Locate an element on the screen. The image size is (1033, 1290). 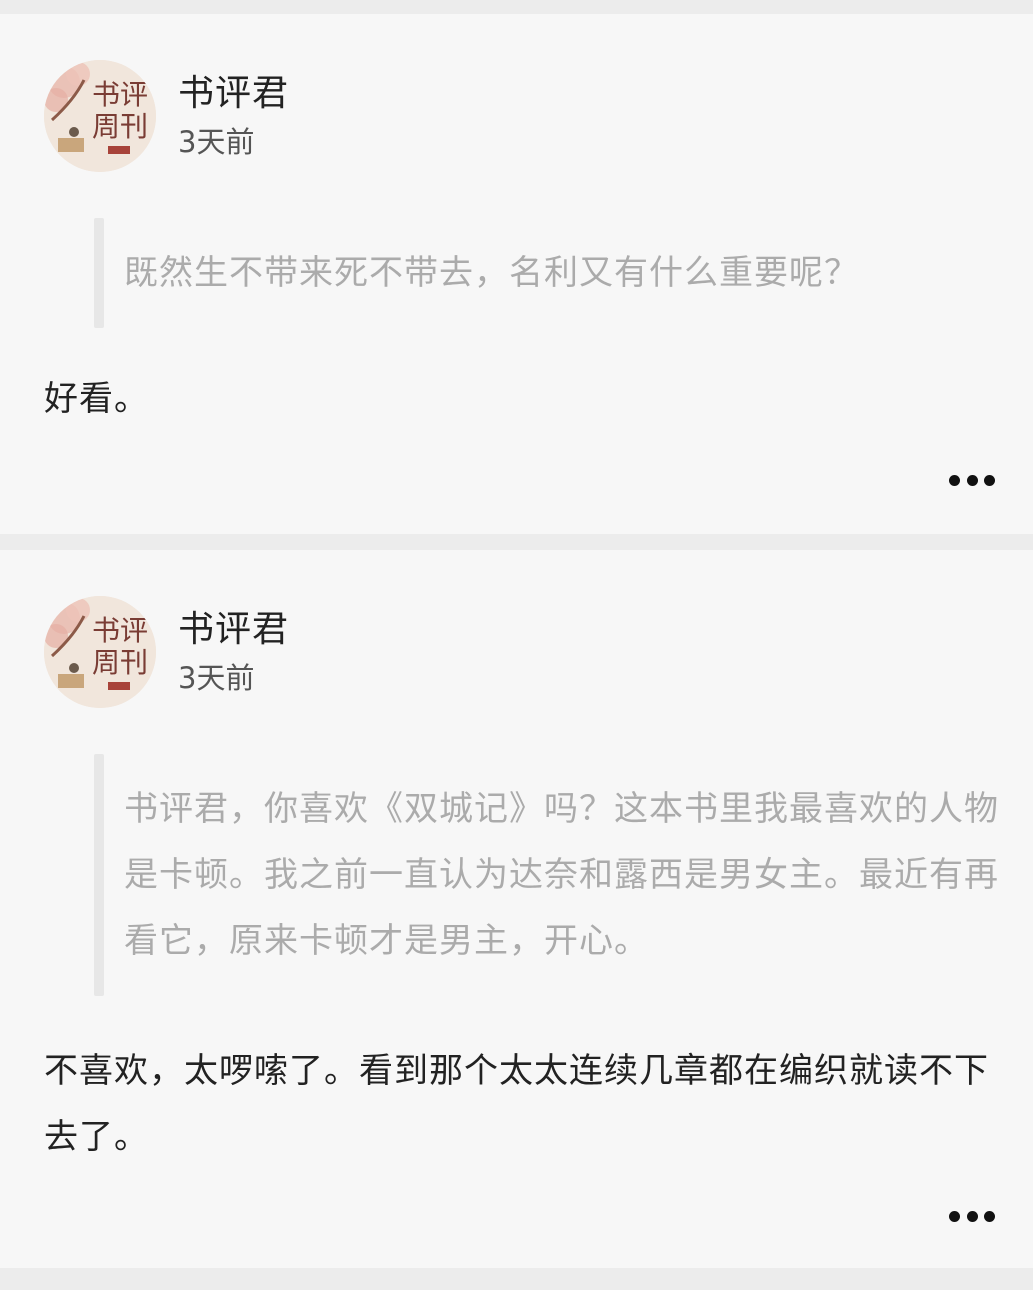
quoted-comment: 既然生不带来死不带去，名利又有什么重要呢？ is located at coordinates (491, 273).